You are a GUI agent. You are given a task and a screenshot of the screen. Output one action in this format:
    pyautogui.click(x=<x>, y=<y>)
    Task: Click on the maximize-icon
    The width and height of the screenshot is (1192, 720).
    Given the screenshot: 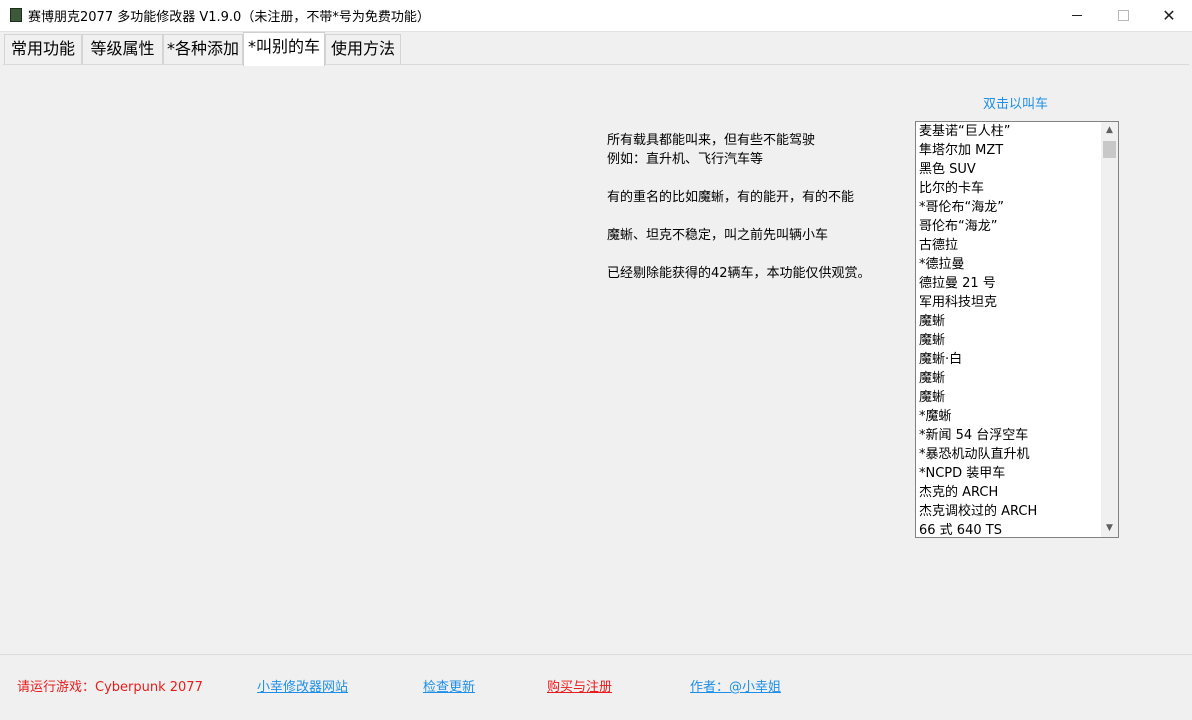 What is the action you would take?
    pyautogui.click(x=1123, y=15)
    